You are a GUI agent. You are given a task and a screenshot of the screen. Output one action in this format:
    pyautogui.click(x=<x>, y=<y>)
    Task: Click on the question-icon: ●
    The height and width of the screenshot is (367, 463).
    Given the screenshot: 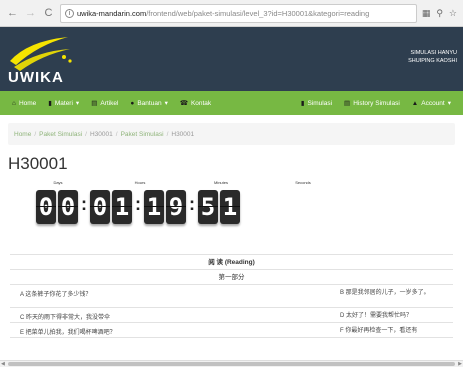 What is the action you would take?
    pyautogui.click(x=132, y=103)
    